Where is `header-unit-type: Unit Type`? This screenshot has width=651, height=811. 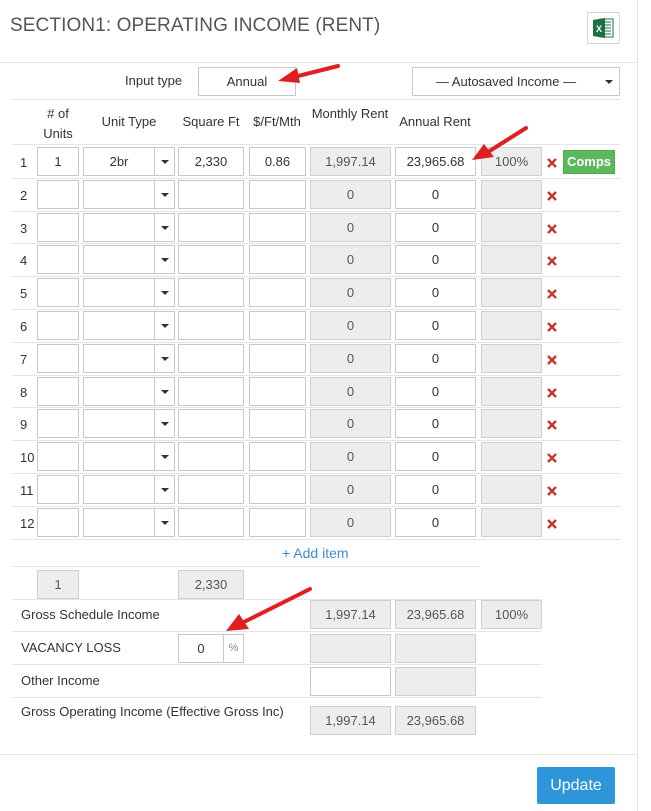 header-unit-type: Unit Type is located at coordinates (129, 121).